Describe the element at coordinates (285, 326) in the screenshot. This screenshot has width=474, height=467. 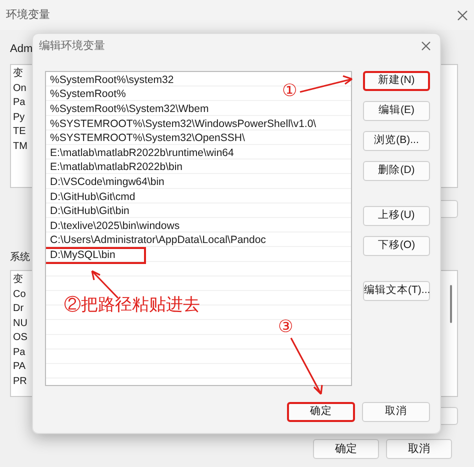
I see `annotation-text: ③` at that location.